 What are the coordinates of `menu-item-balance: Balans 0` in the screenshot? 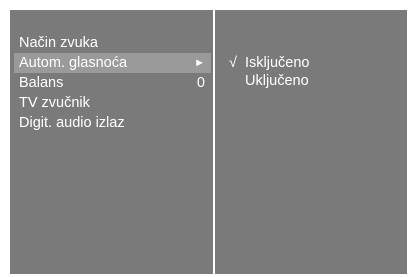 It's located at (110, 83).